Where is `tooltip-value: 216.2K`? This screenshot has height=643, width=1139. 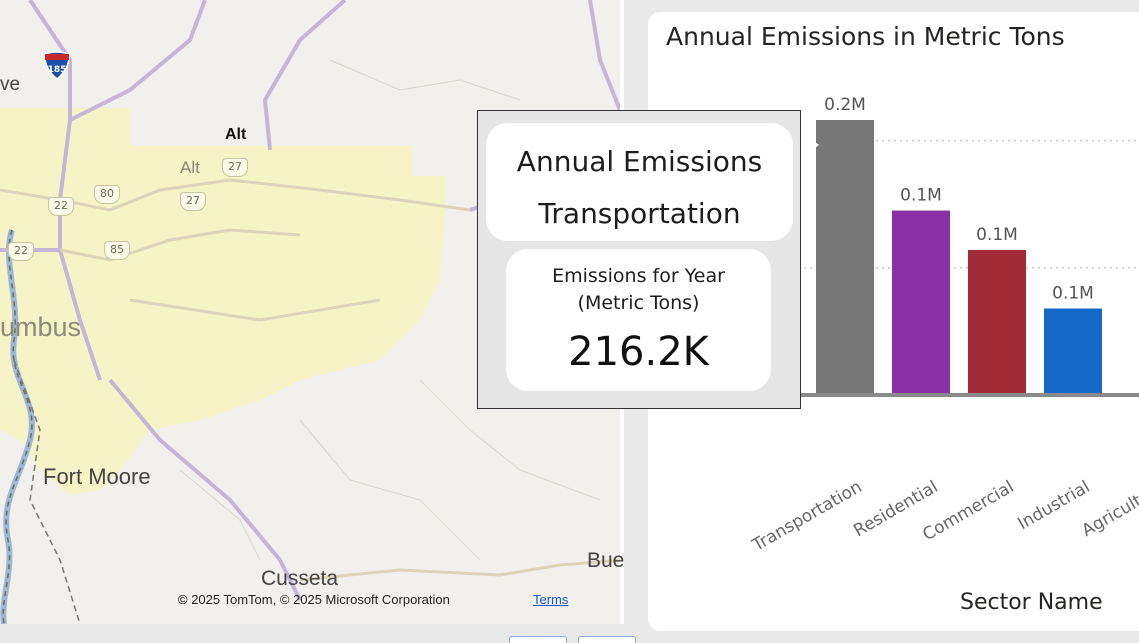 tooltip-value: 216.2K is located at coordinates (638, 352).